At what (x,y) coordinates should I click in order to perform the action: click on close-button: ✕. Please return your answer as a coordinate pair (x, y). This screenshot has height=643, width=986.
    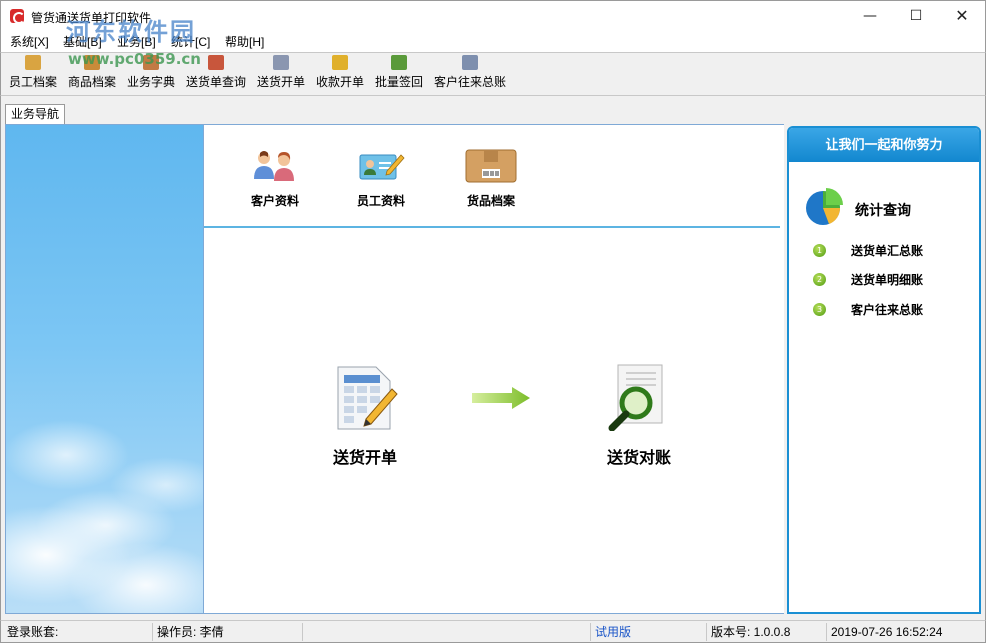
    Looking at the image, I should click on (962, 16).